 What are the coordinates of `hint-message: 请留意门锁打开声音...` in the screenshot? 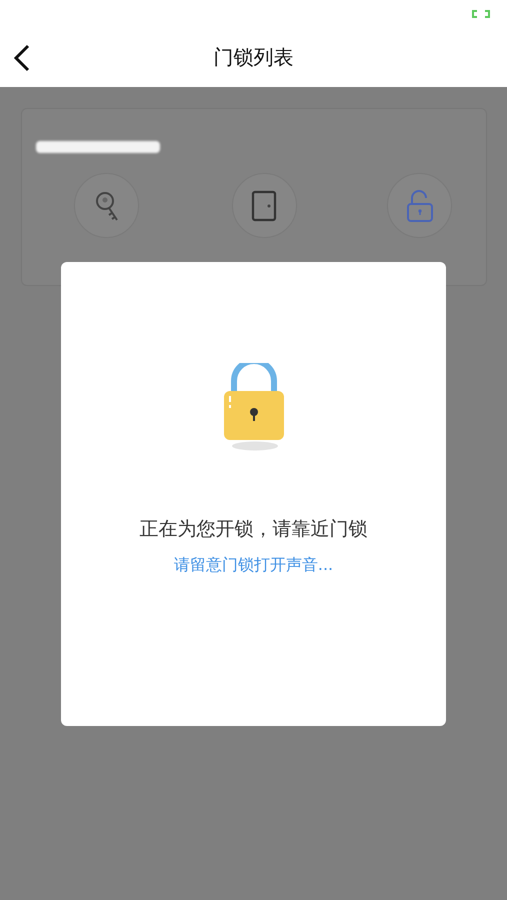 It's located at (254, 565).